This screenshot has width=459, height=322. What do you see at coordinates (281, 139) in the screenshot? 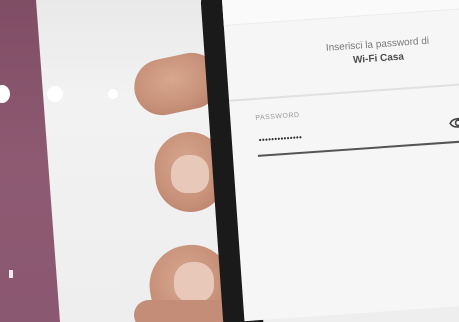
I see `password-input: ••••••••••••••` at bounding box center [281, 139].